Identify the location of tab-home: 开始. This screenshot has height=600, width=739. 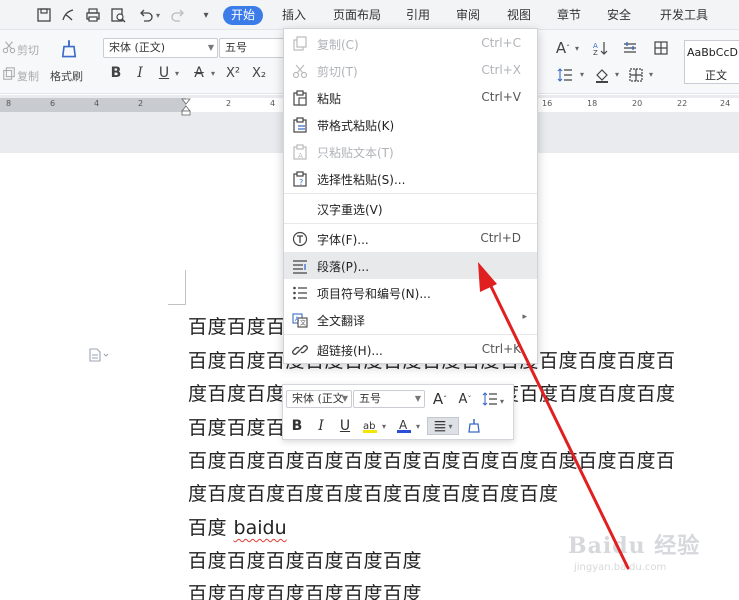
(243, 15).